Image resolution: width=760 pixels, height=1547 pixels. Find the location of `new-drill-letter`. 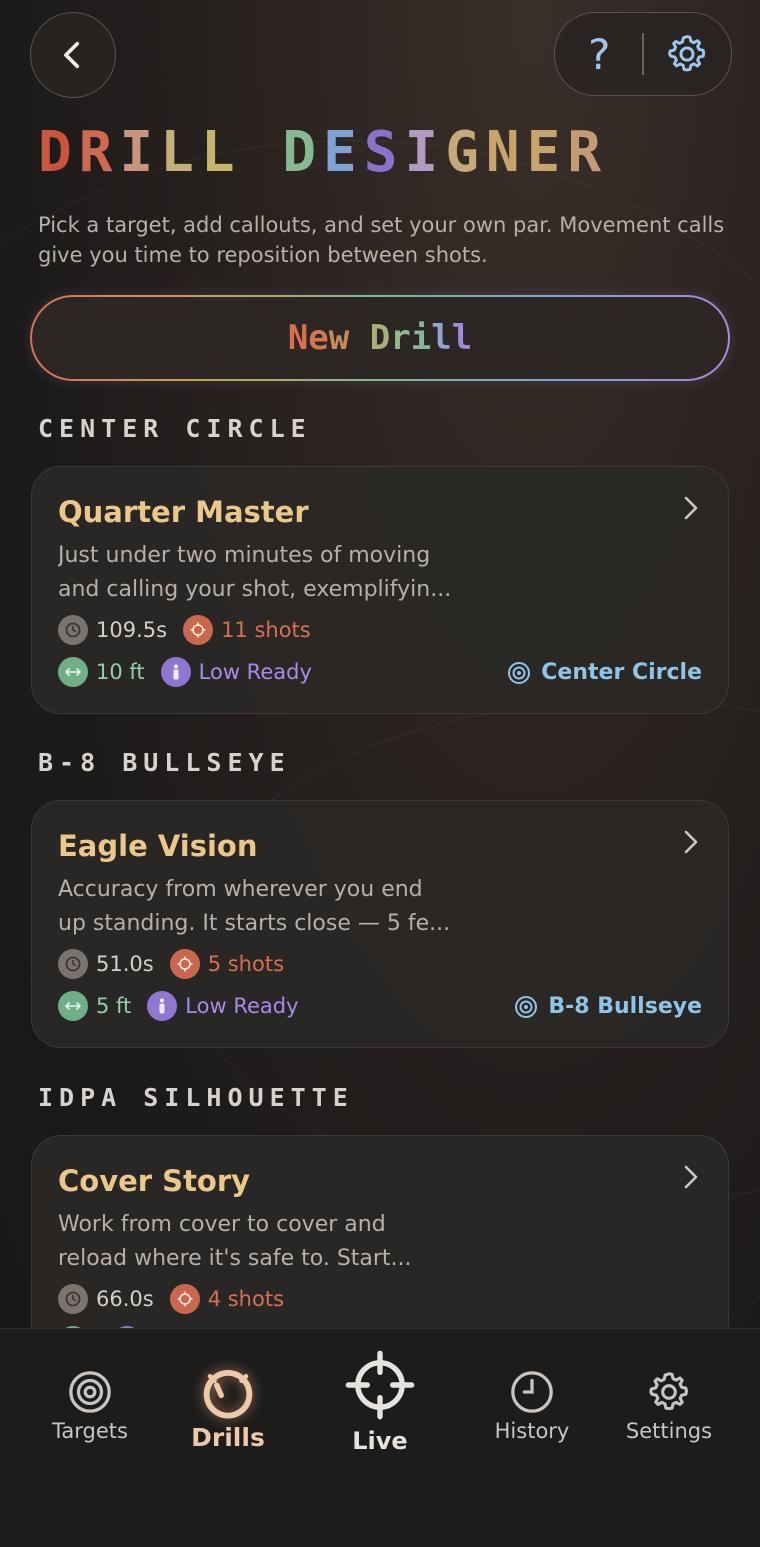

new-drill-letter is located at coordinates (359, 338).